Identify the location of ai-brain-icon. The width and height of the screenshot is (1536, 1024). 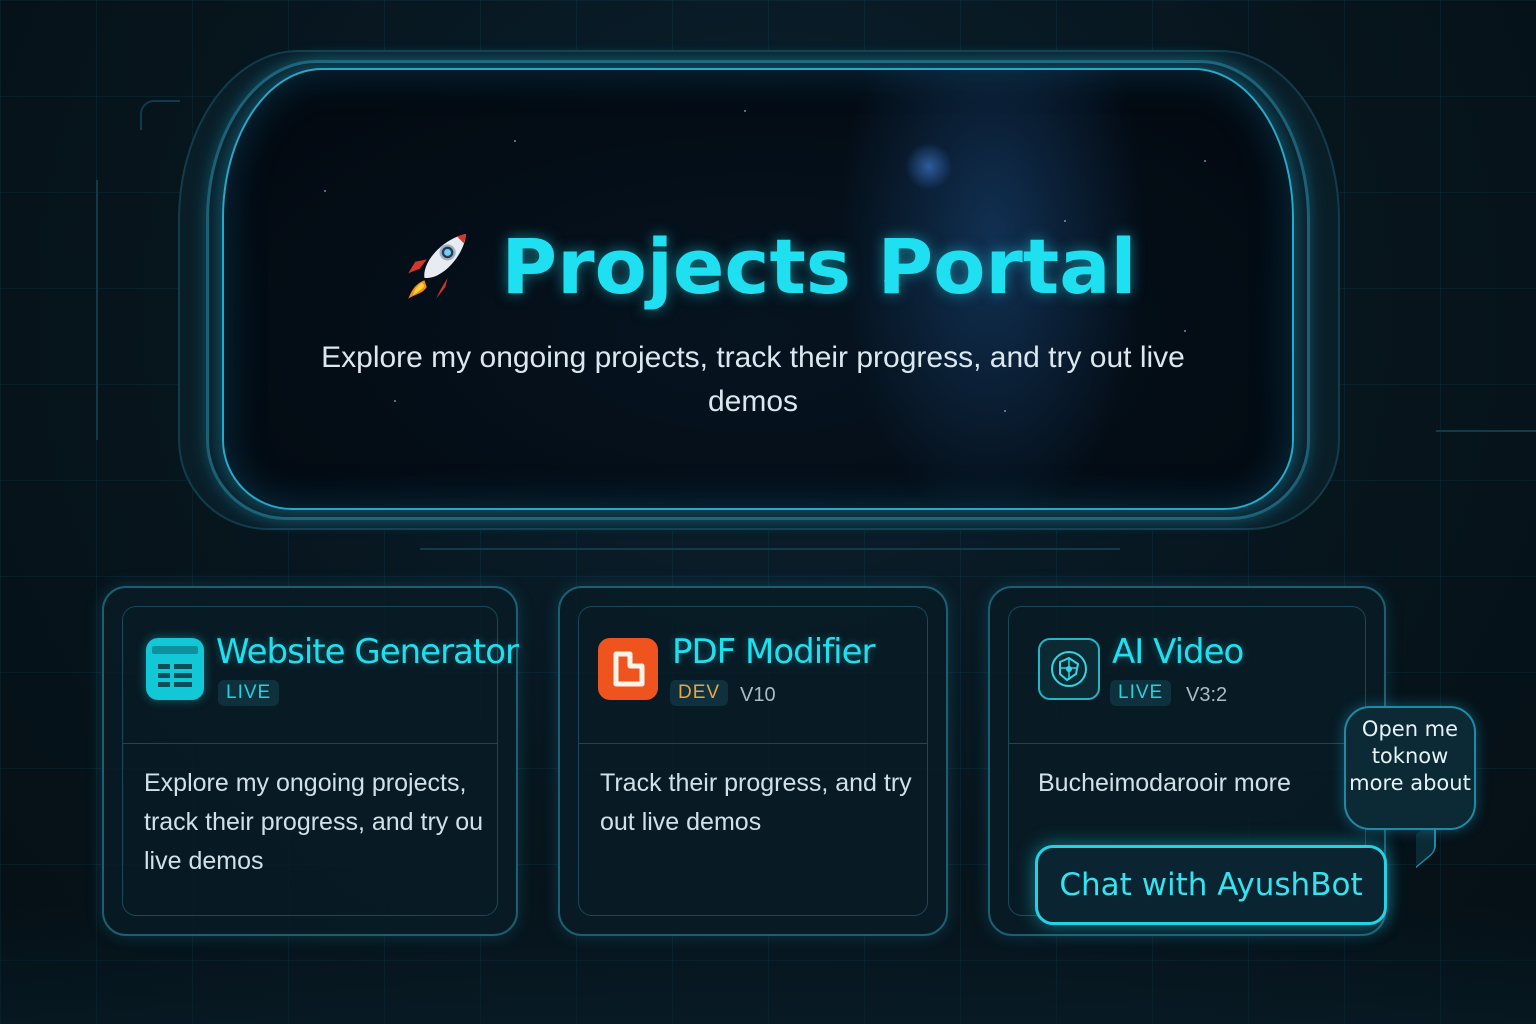
(1069, 669).